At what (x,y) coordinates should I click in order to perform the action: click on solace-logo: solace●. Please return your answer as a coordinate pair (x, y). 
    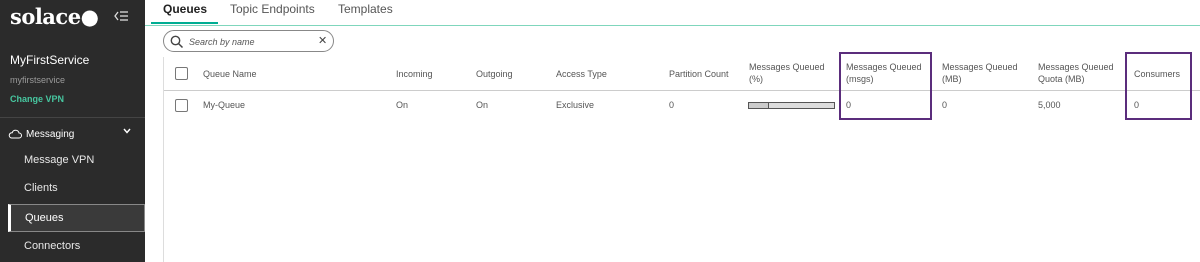
    Looking at the image, I should click on (54, 16).